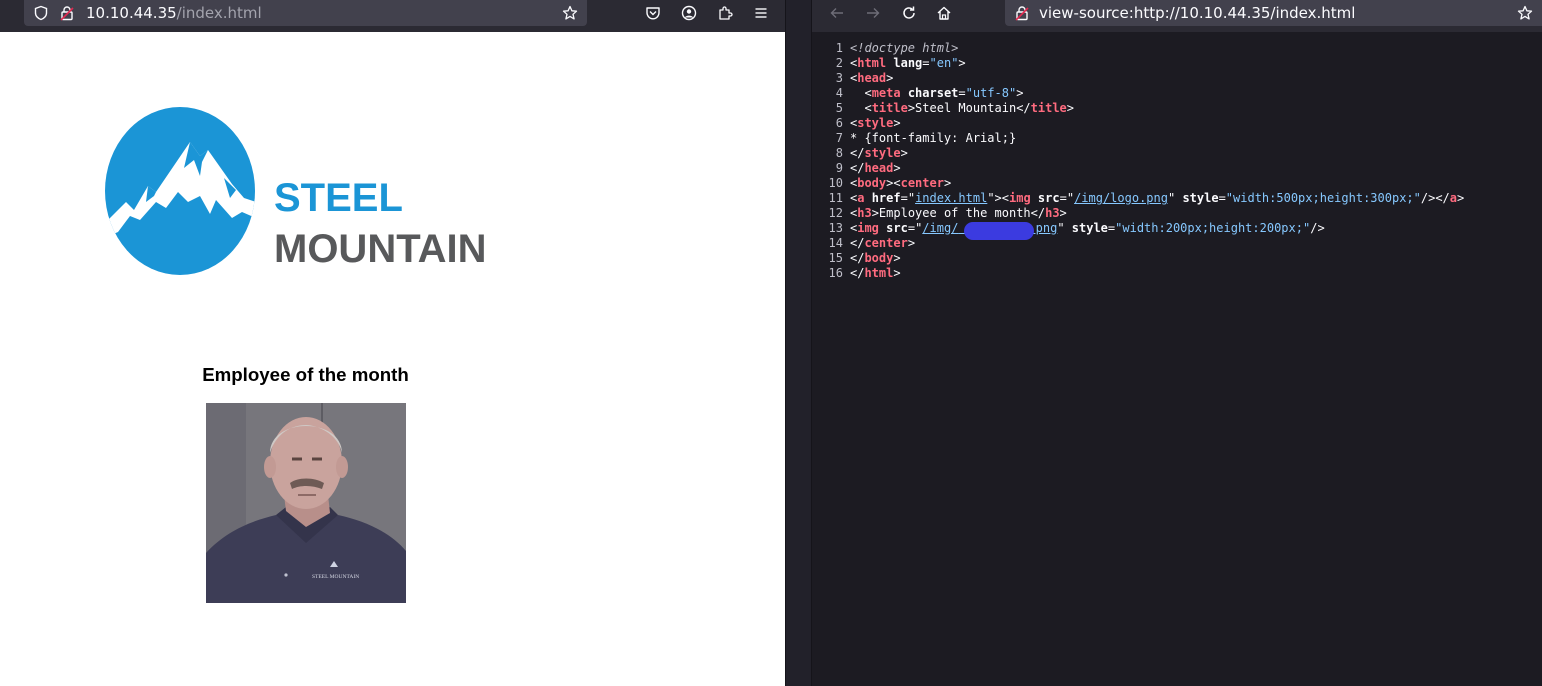  Describe the element at coordinates (966, 108) in the screenshot. I see `text-node: Steel Mountain` at that location.